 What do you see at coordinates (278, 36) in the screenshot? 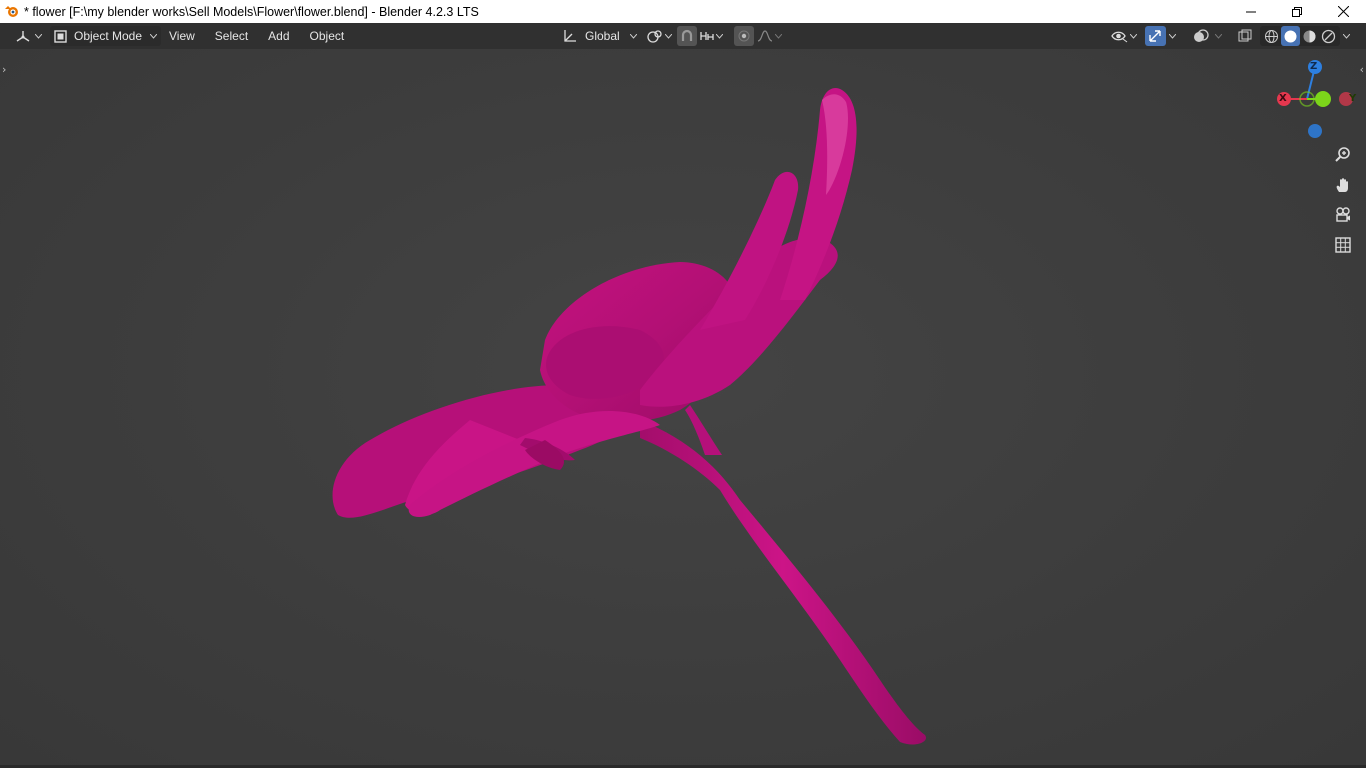
I see `menu-add: Add` at bounding box center [278, 36].